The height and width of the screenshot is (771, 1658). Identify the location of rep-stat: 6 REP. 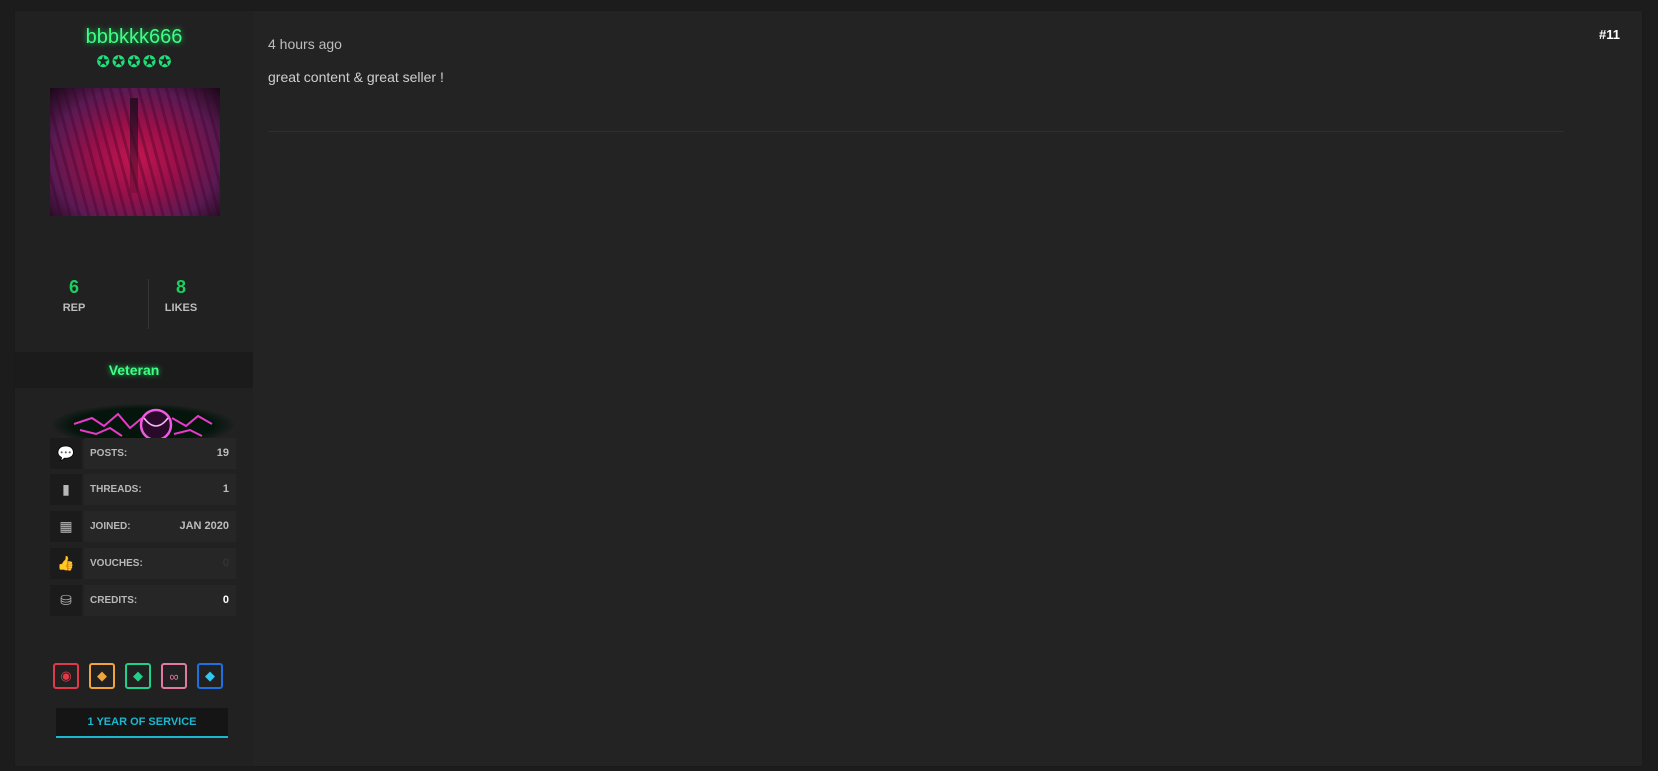
(74, 295).